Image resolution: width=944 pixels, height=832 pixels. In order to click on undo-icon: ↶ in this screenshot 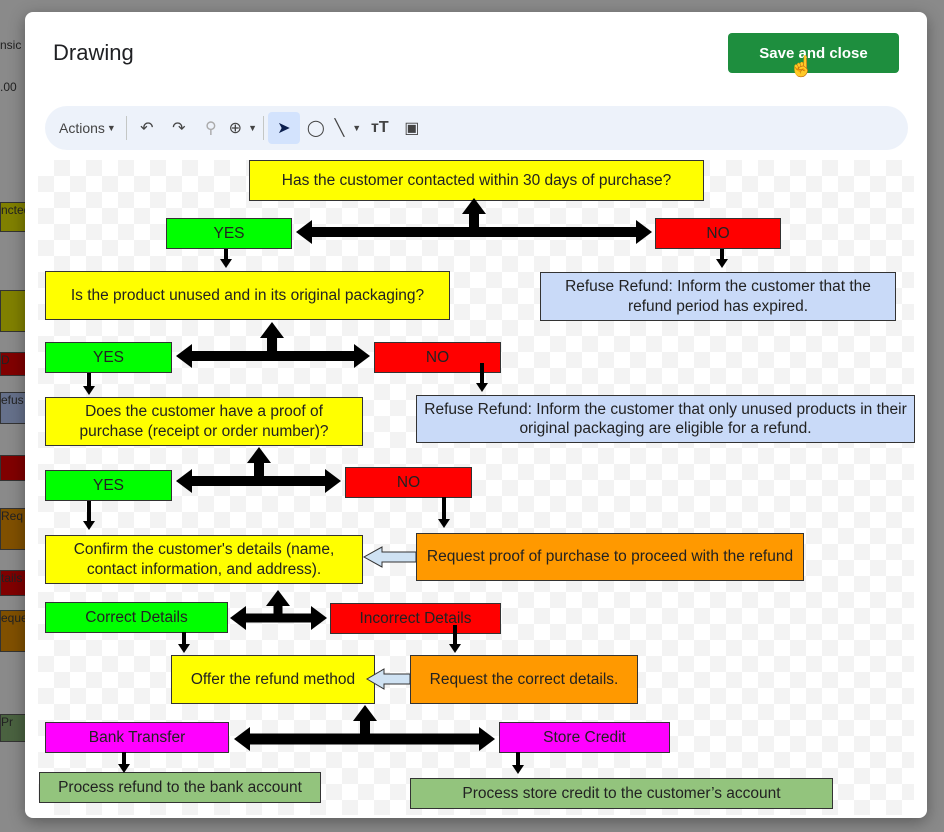, I will do `click(147, 128)`.